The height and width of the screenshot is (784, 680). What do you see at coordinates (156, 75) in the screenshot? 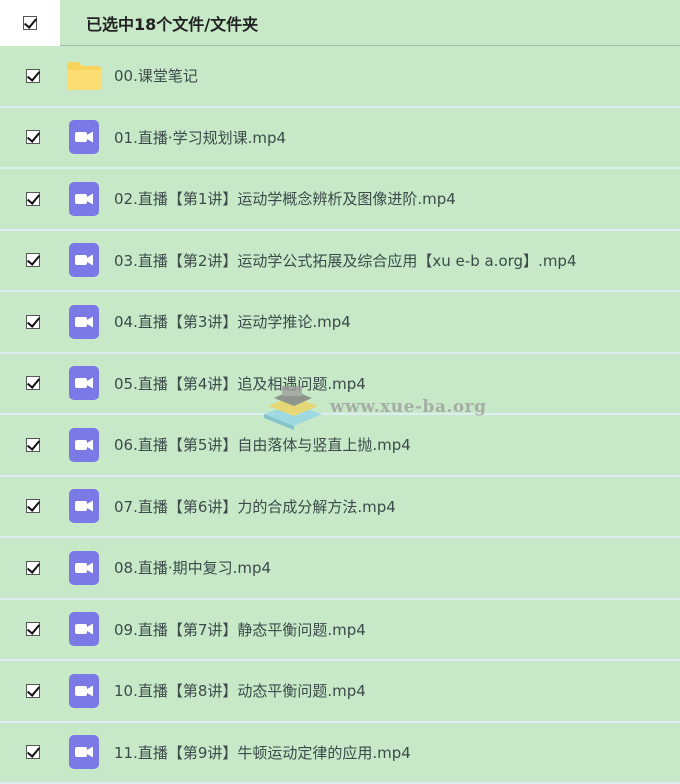
I see `file-name: 00.课堂笔记` at bounding box center [156, 75].